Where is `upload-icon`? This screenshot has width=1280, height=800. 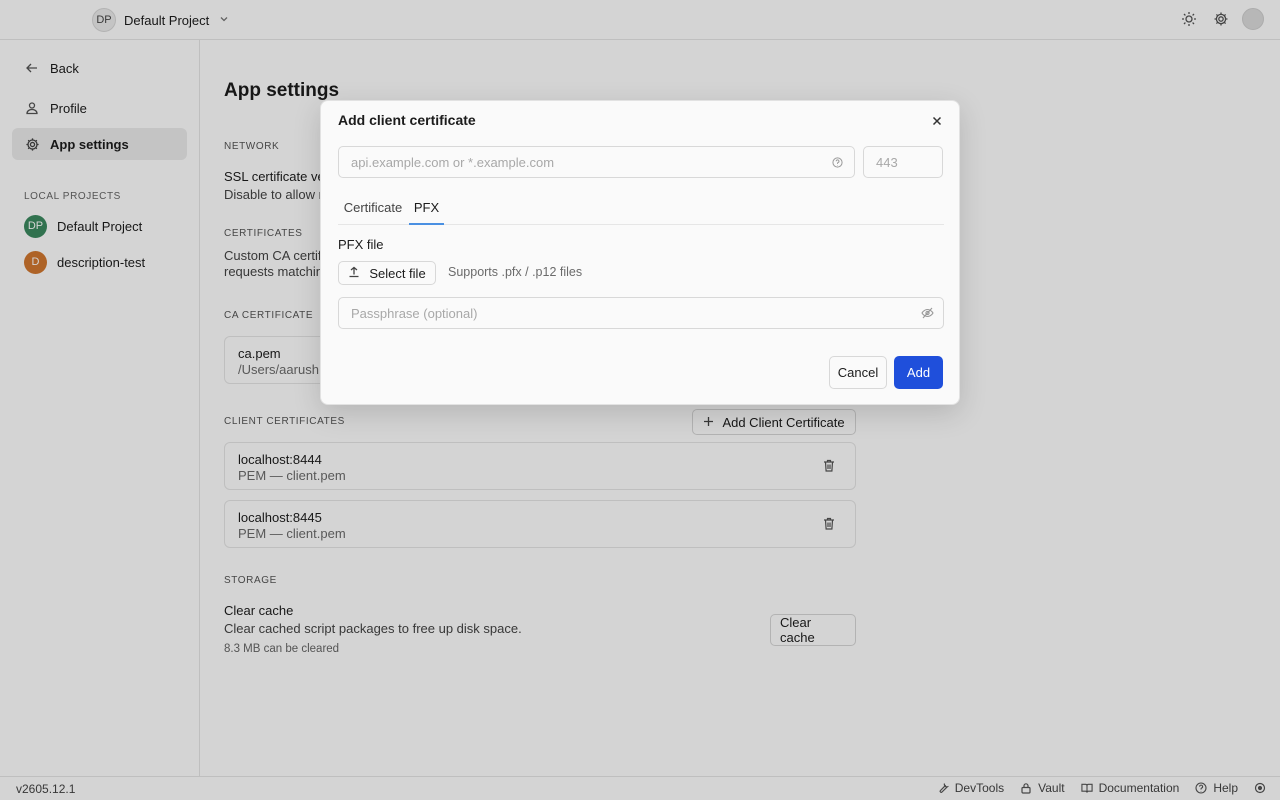
upload-icon is located at coordinates (354, 273).